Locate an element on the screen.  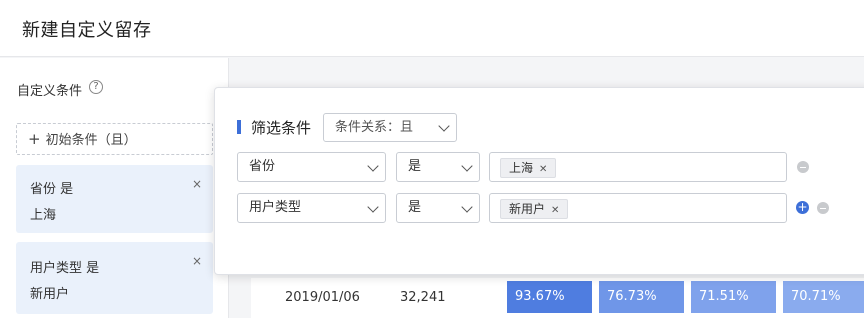
condition-card-province: 省份 是 上海 × is located at coordinates (114, 199).